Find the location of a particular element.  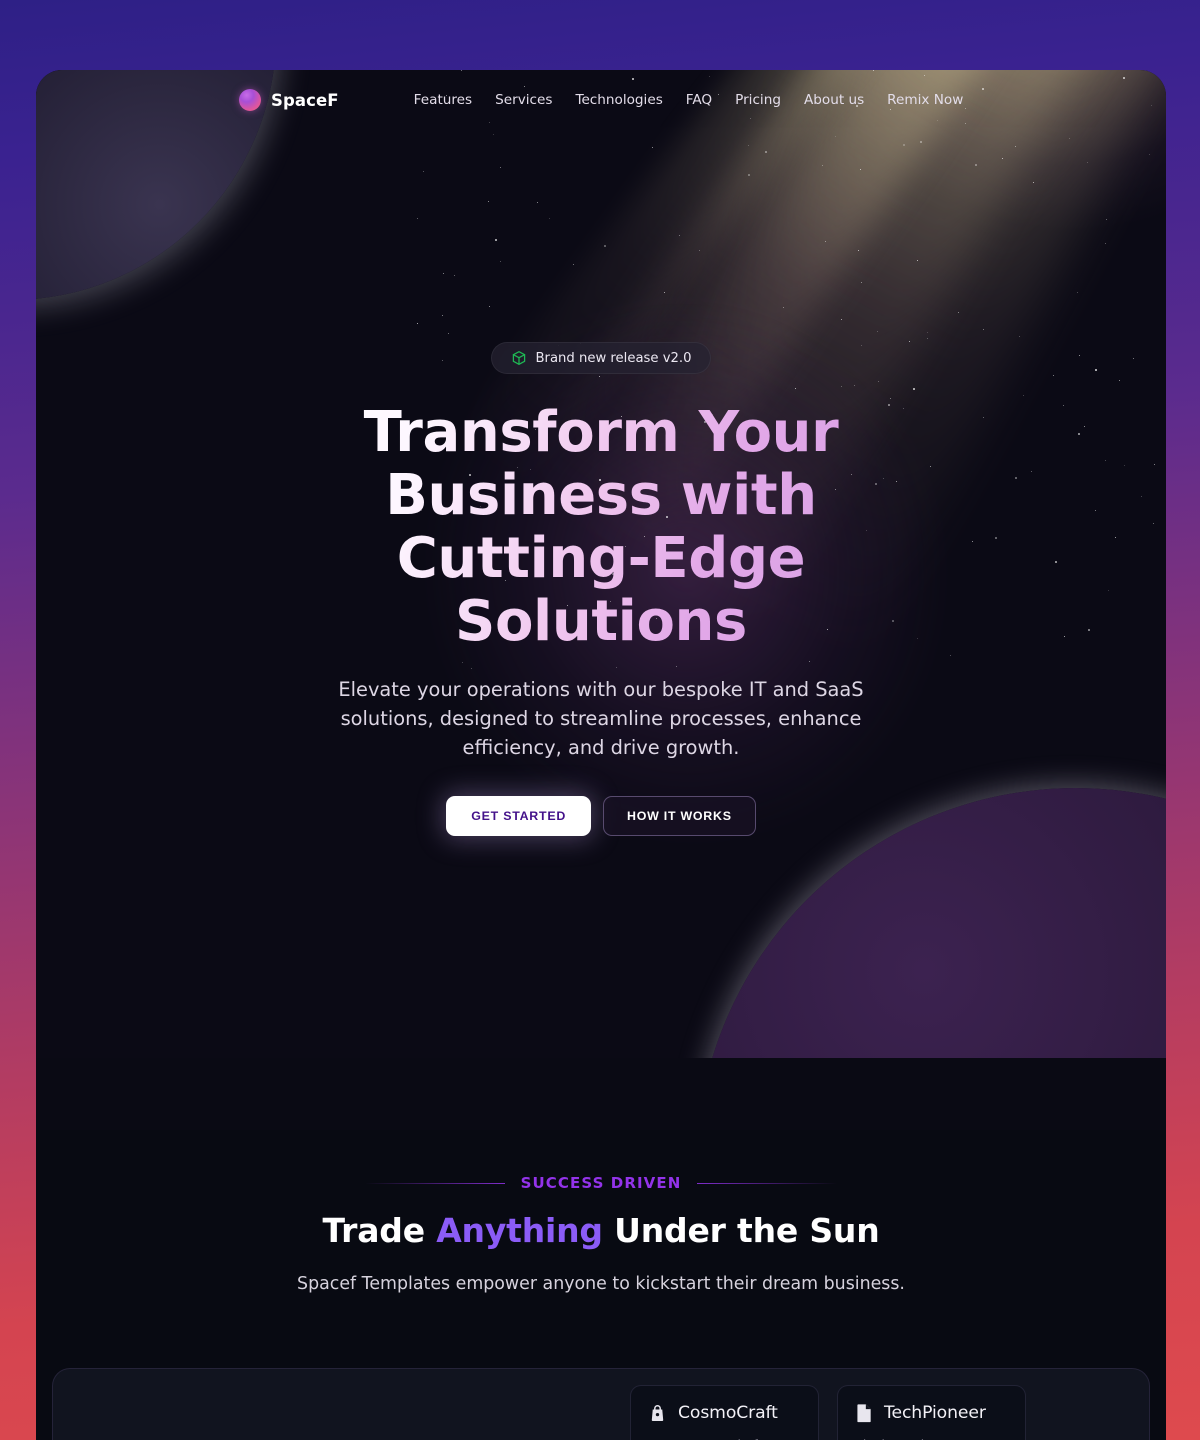

brand-logo: SpaceF is located at coordinates (289, 100).